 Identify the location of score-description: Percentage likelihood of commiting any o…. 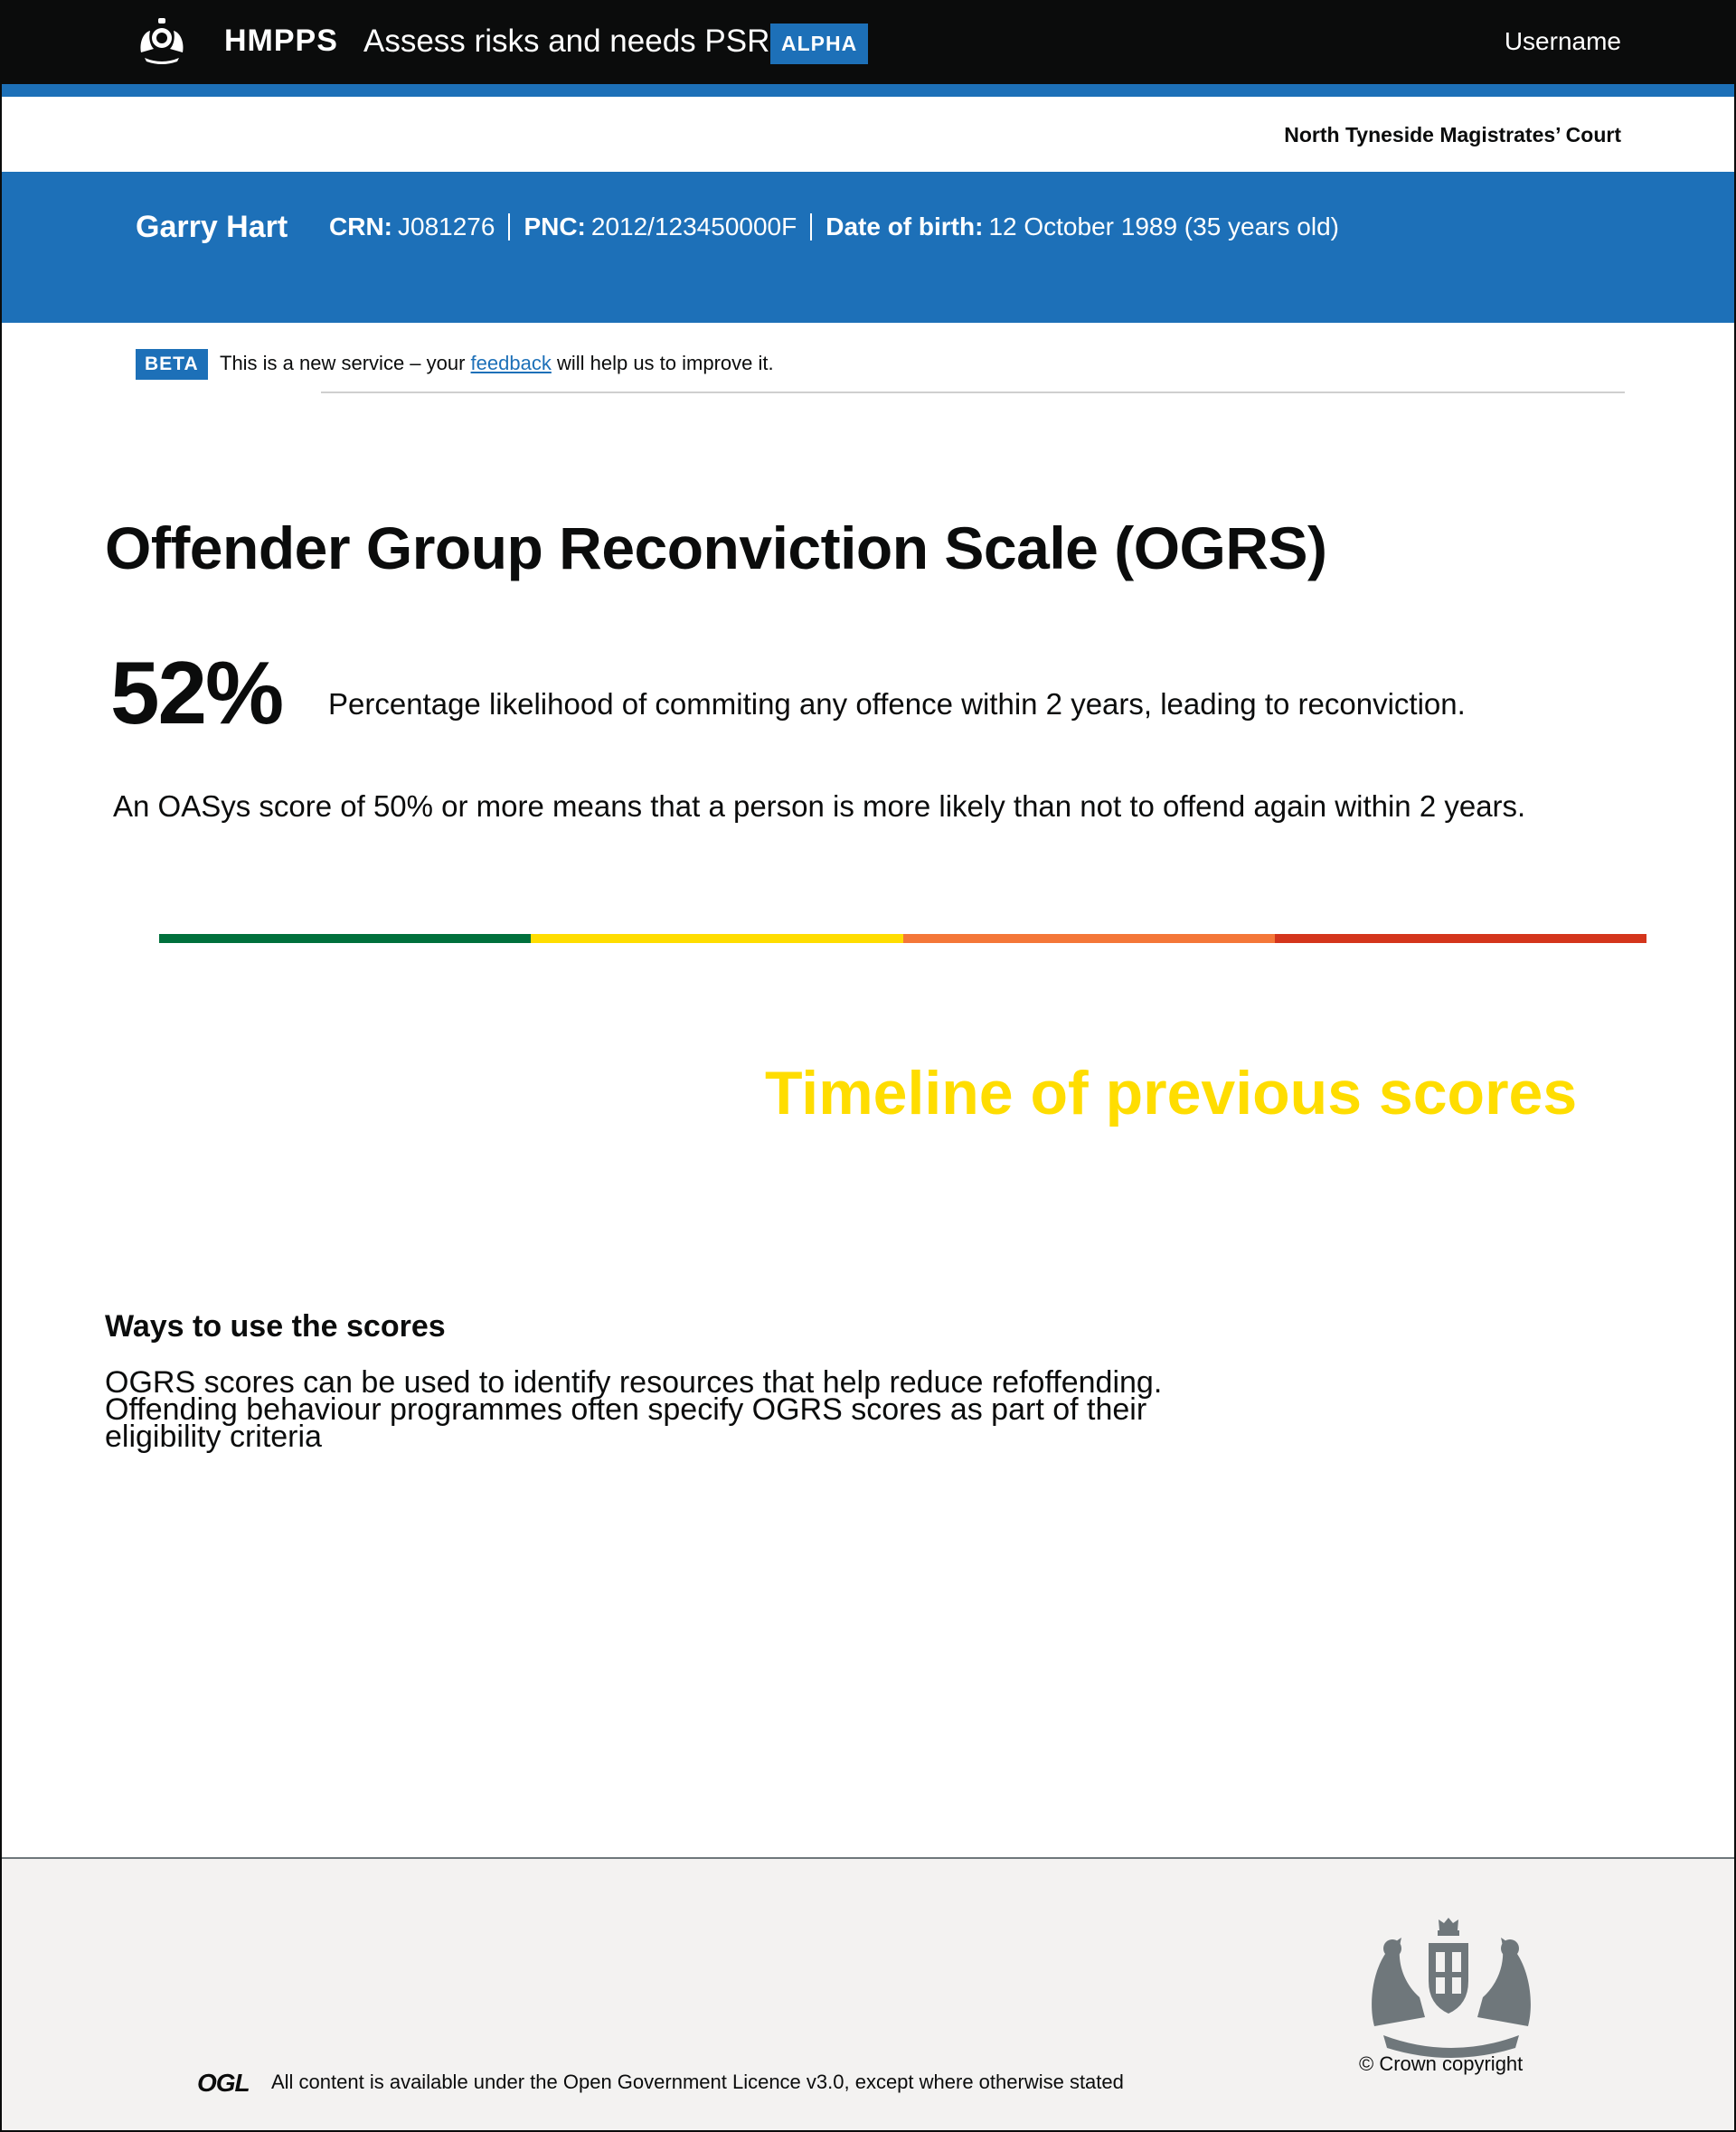
(897, 704).